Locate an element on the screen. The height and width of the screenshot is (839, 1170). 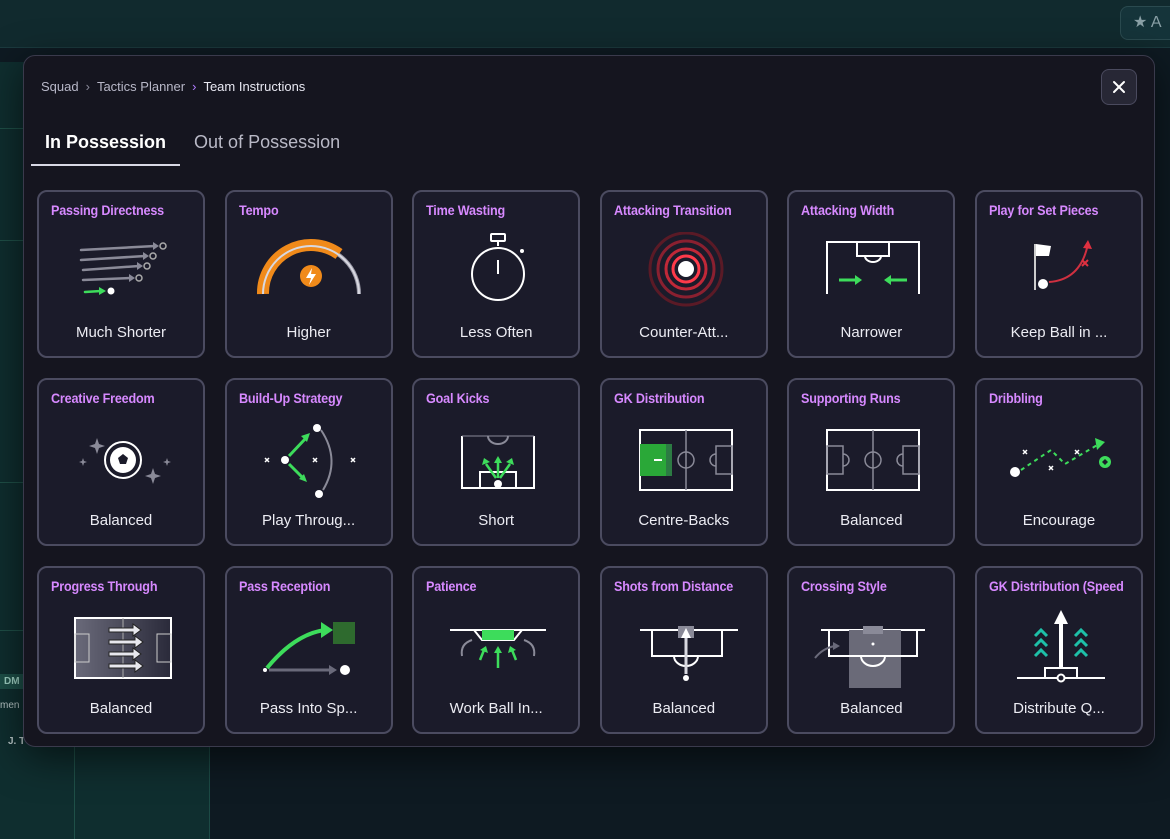
card-crossing-style: Crossing Style Balanced is located at coordinates (871, 650).